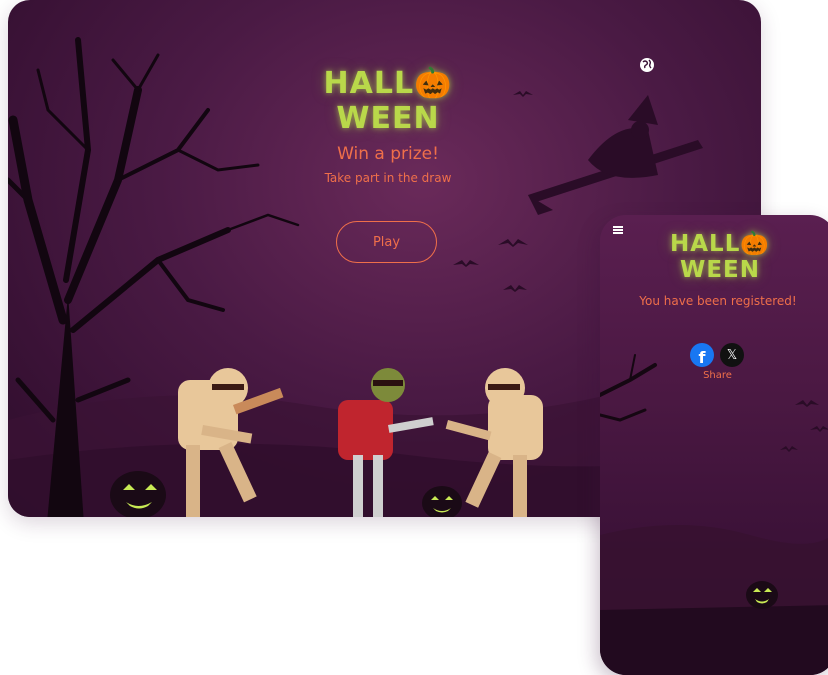 The height and width of the screenshot is (675, 828). Describe the element at coordinates (618, 230) in the screenshot. I see `hamburger-menu-icon` at that location.